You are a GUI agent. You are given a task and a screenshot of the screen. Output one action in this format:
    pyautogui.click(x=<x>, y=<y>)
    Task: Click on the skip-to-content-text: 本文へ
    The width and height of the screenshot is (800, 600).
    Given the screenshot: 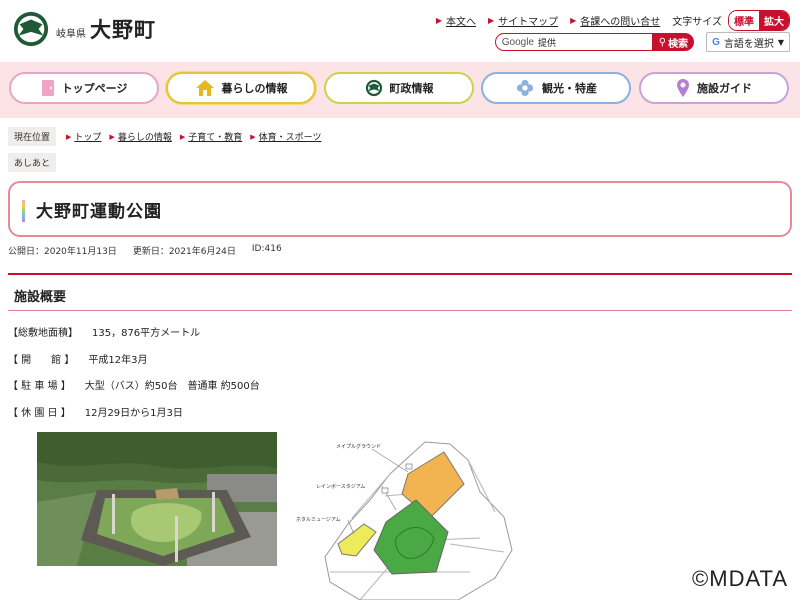 What is the action you would take?
    pyautogui.click(x=461, y=20)
    